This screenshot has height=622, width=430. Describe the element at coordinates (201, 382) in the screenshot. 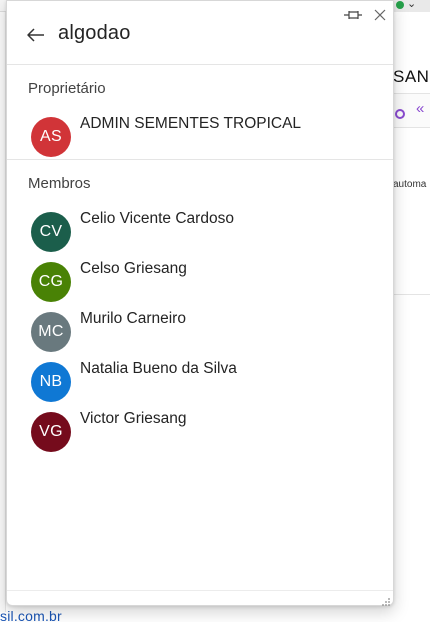

I see `member-item: NB Natalia Bueno da Silva` at that location.